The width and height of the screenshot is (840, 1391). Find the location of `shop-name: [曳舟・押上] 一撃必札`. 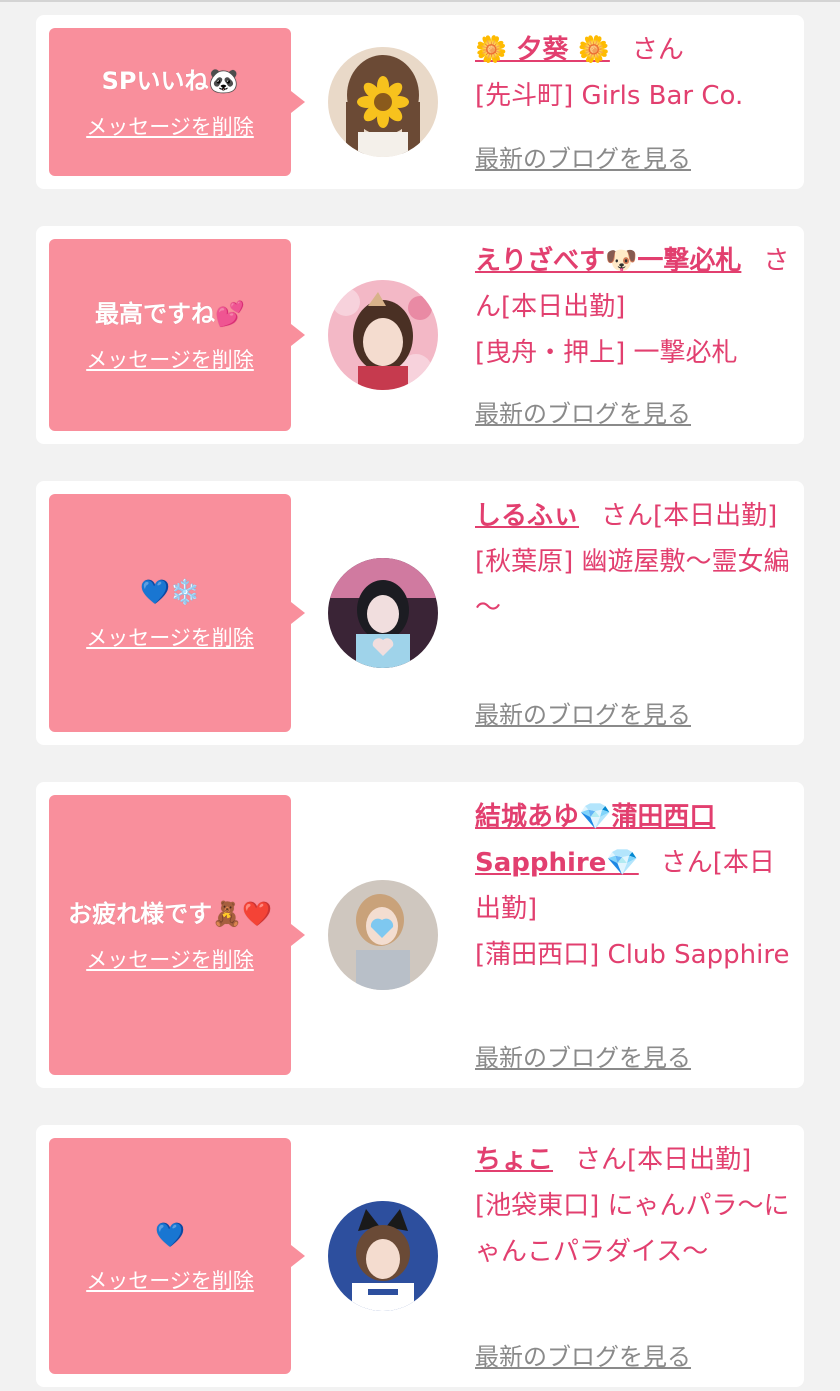

shop-name: [曳舟・押上] 一撃必札 is located at coordinates (606, 353).